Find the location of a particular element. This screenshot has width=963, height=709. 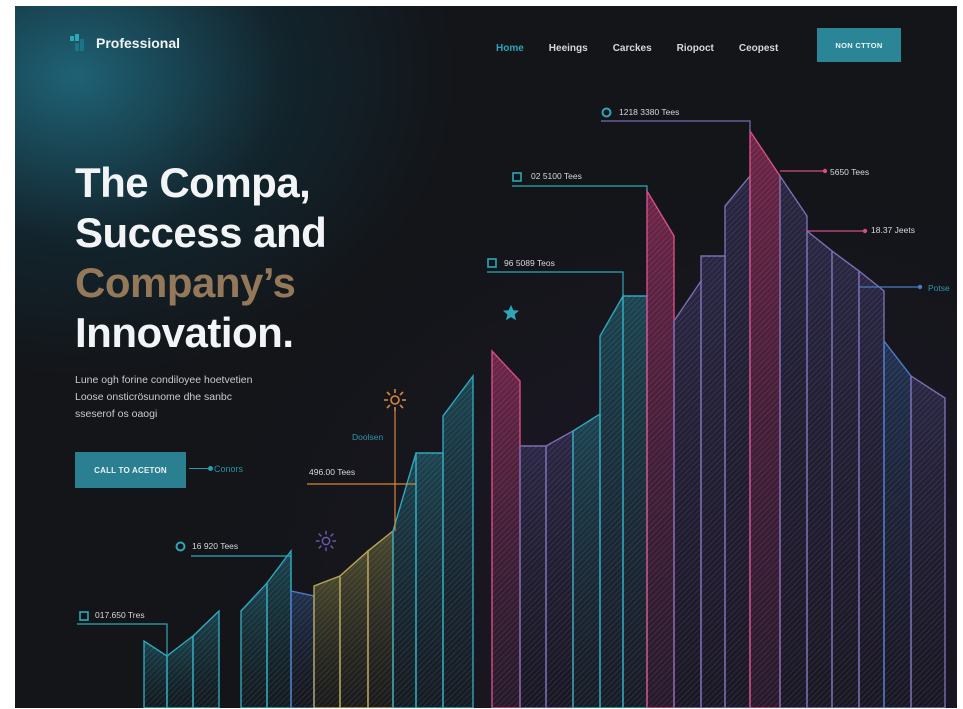

annotation-label: 017.650 Tres is located at coordinates (120, 615).